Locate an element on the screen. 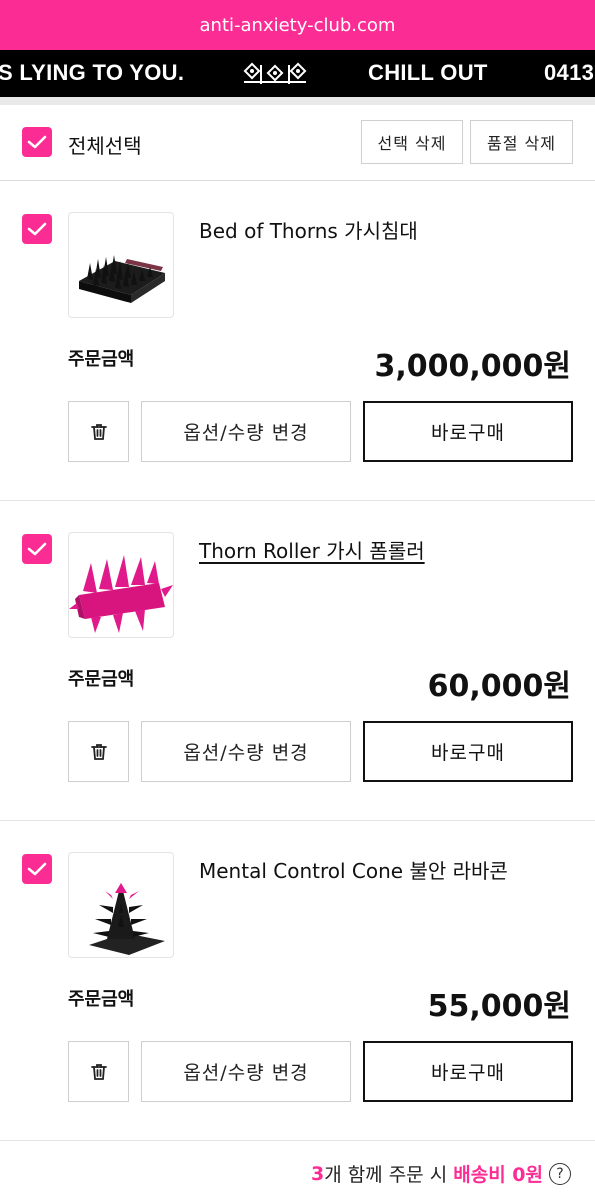  delete-soldout-button: 품절 삭제 is located at coordinates (521, 142).